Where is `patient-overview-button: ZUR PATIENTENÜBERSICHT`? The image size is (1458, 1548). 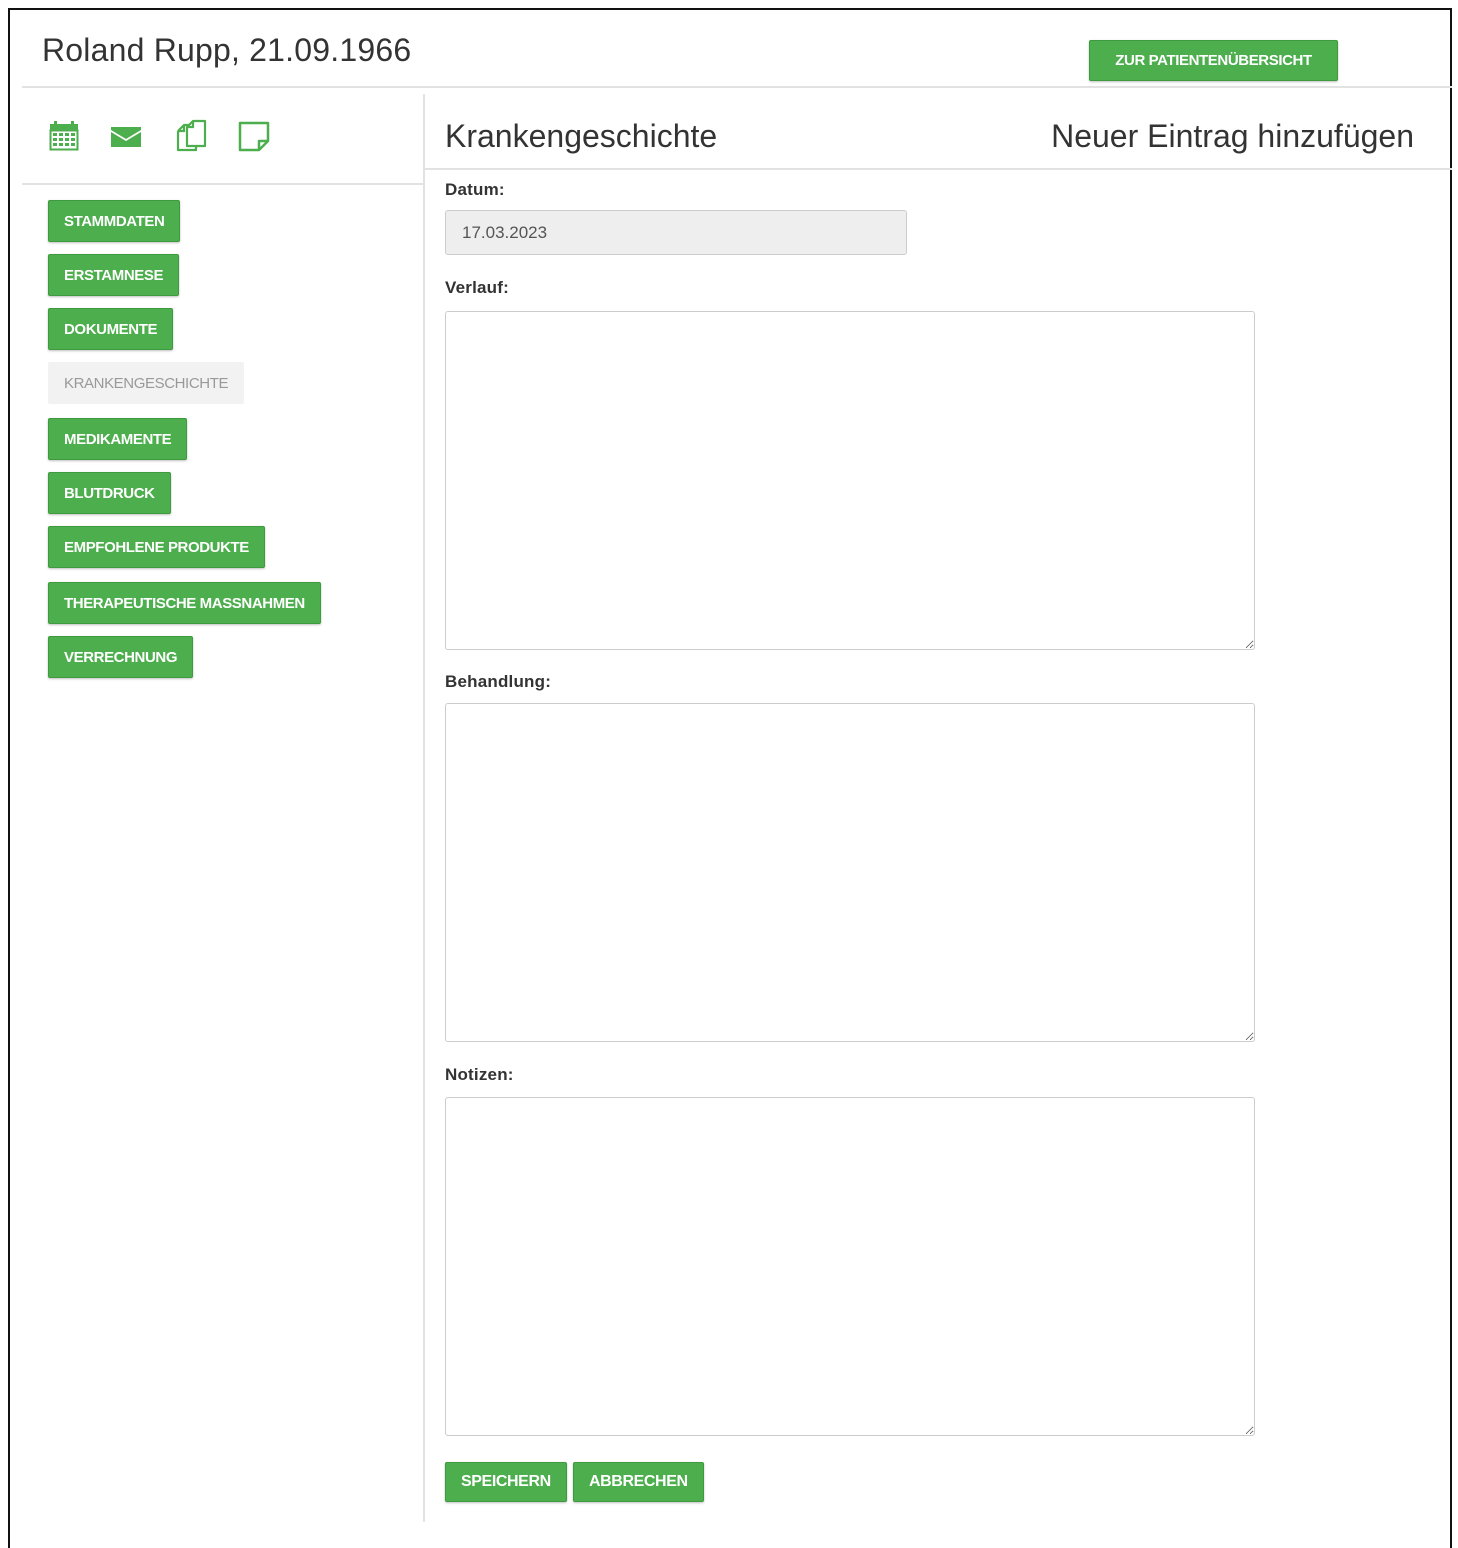
patient-overview-button: ZUR PATIENTENÜBERSICHT is located at coordinates (1213, 60).